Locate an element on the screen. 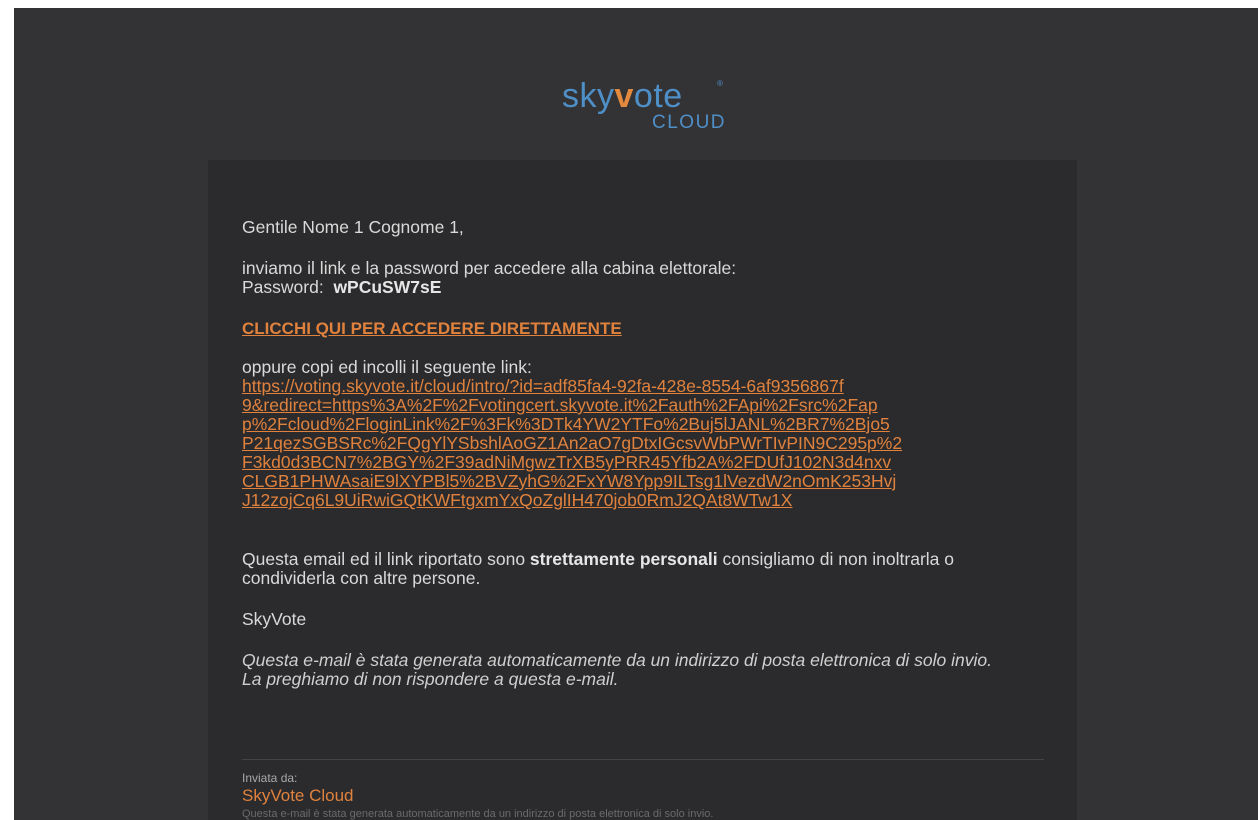 This screenshot has width=1258, height=820. logo-wordmark: skyvote is located at coordinates (622, 96).